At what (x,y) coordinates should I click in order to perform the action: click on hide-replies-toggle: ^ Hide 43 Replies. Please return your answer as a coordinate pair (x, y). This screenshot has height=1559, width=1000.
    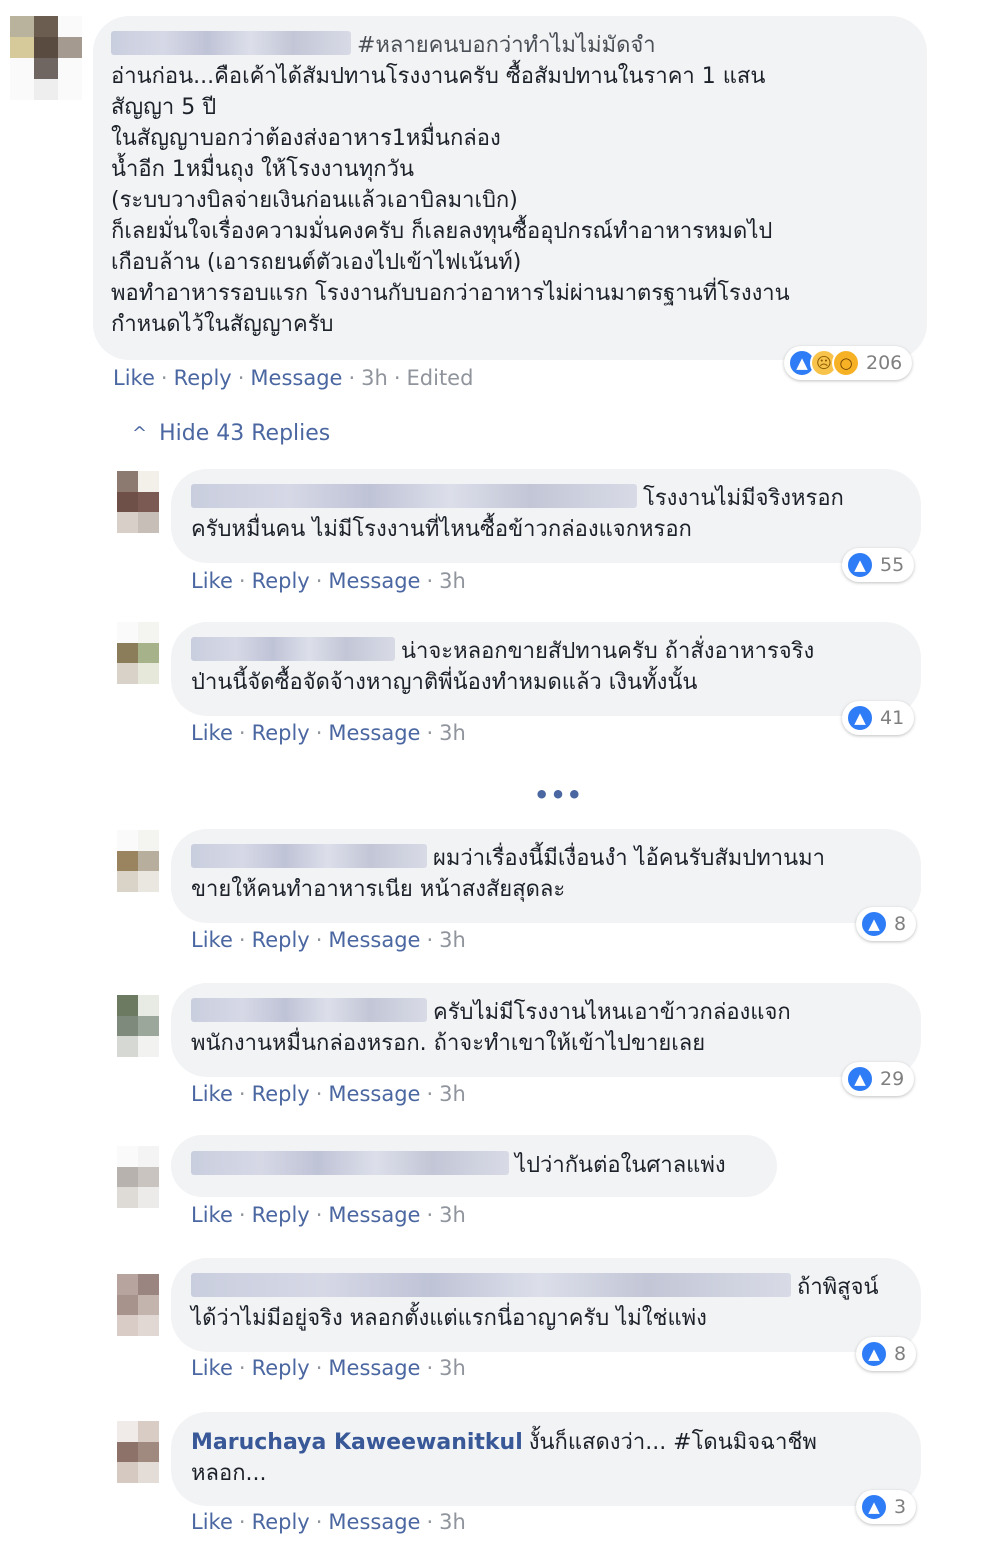
    Looking at the image, I should click on (231, 433).